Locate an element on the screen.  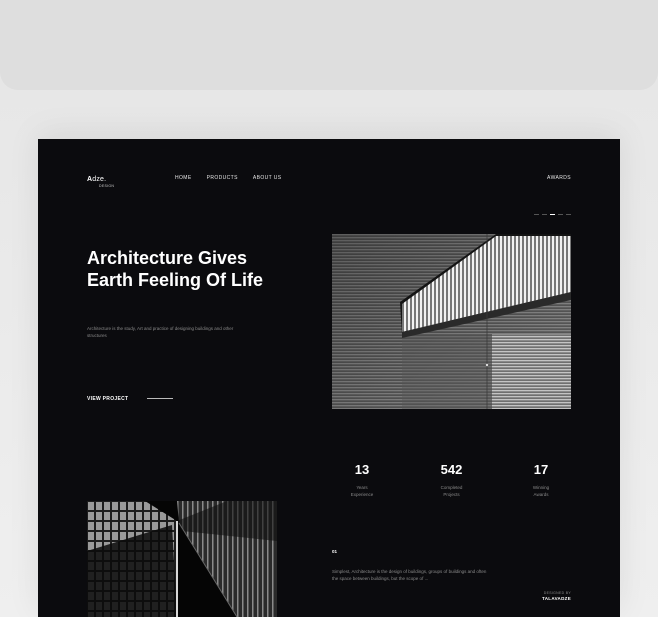
logo: Adze. DESIGN is located at coordinates (100, 182).